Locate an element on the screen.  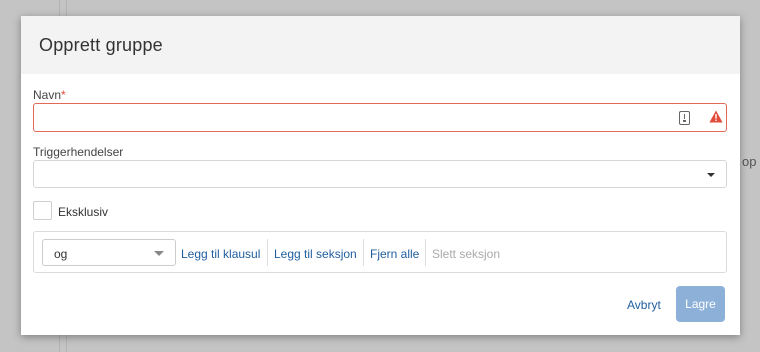
operator-select: og is located at coordinates (109, 252).